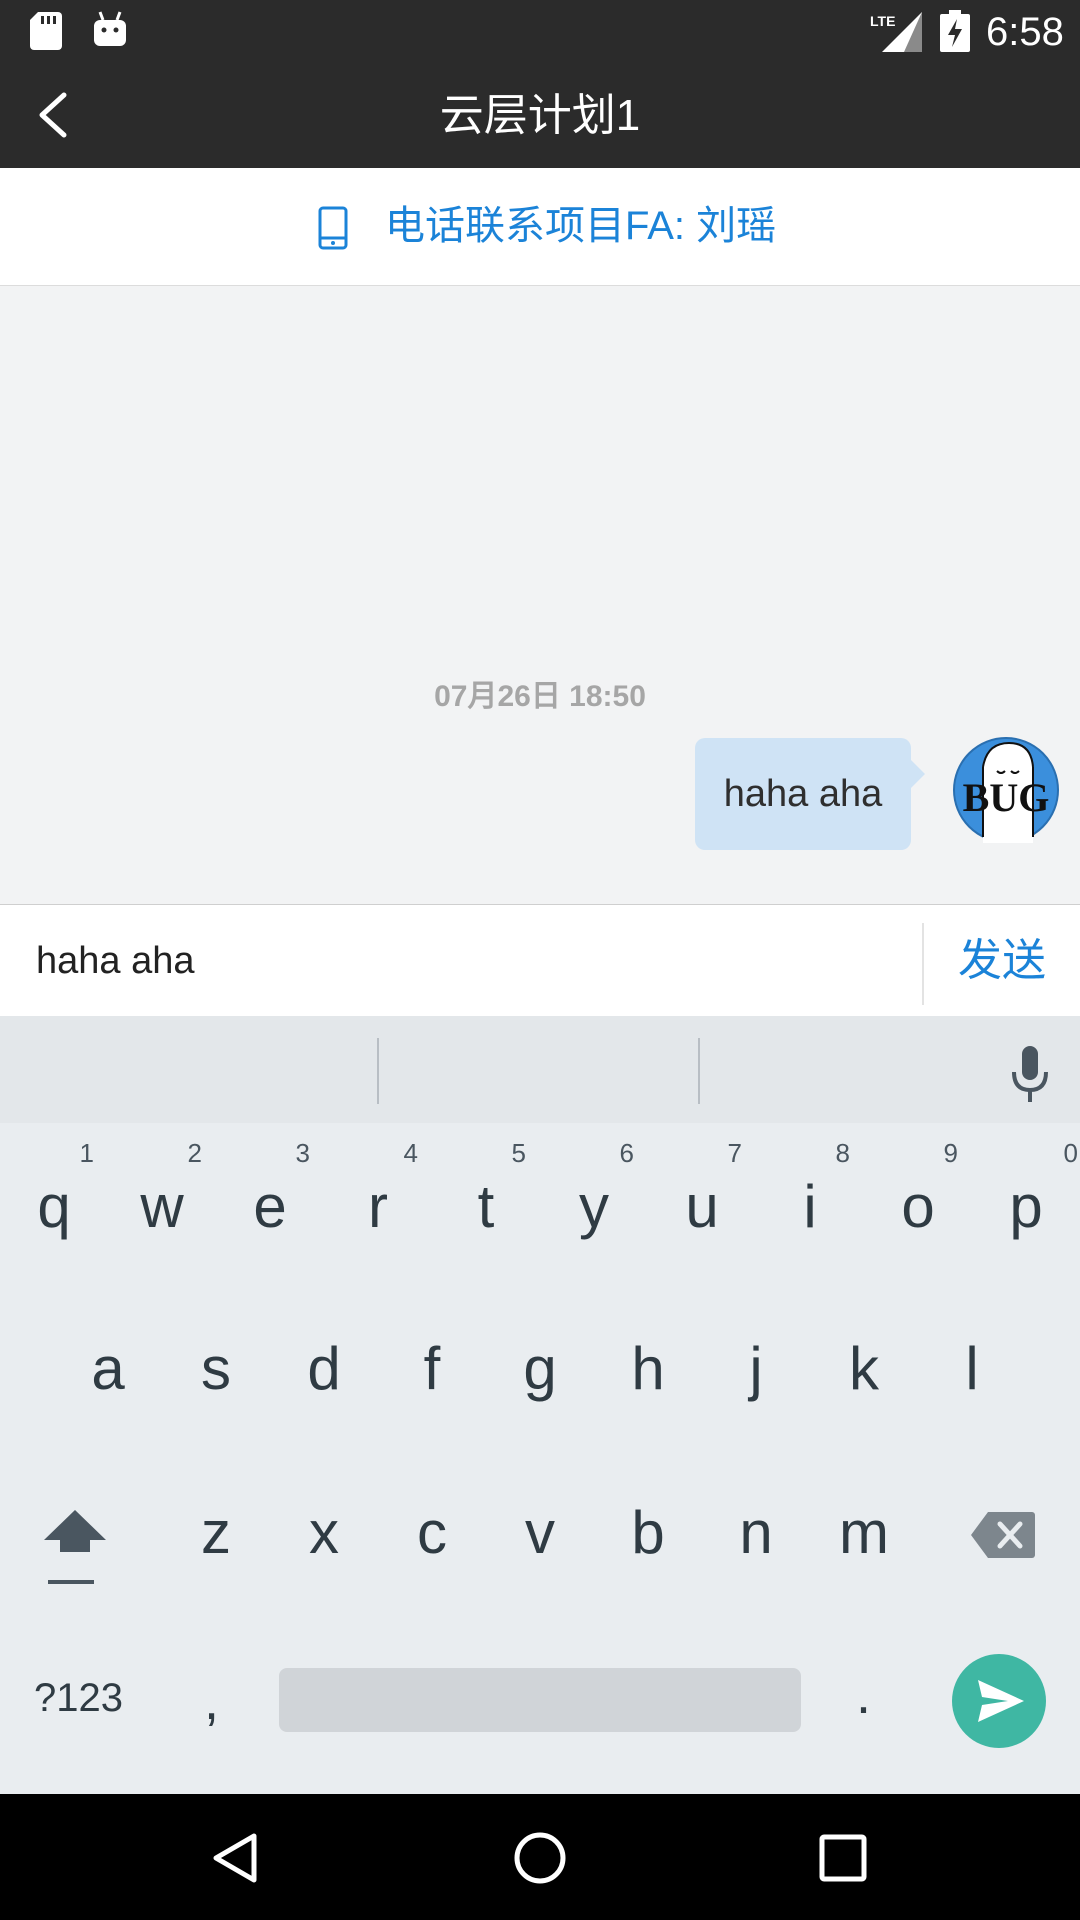 The image size is (1080, 1920). What do you see at coordinates (1030, 1075) in the screenshot?
I see `microphone-icon` at bounding box center [1030, 1075].